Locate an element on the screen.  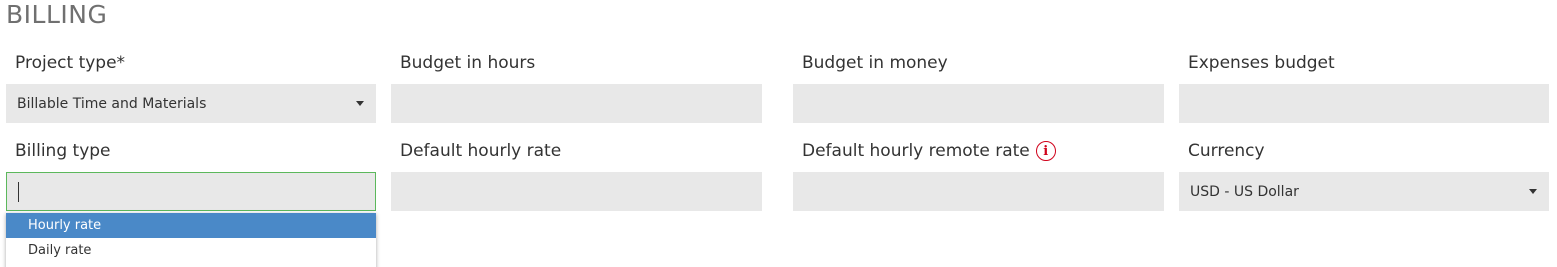
default-remote-rate-label-row: Default hourly remote rate i is located at coordinates (929, 151).